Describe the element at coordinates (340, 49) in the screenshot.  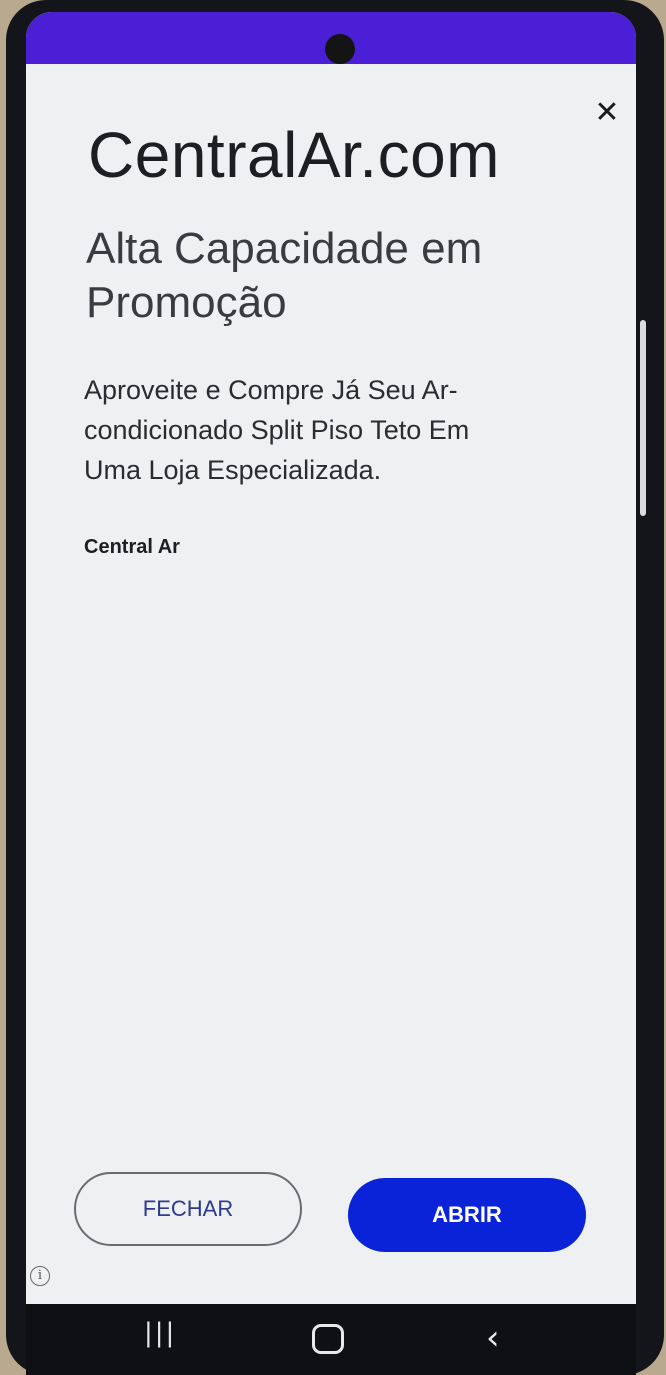
I see `front-camera` at that location.